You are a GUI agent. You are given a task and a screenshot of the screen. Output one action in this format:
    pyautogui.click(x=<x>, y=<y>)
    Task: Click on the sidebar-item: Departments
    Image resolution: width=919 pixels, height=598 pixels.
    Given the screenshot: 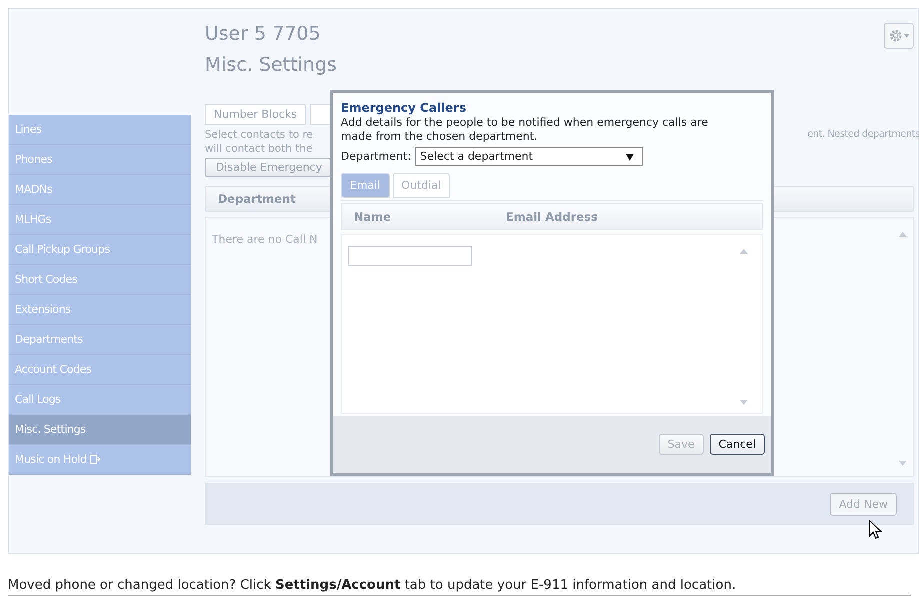 What is the action you would take?
    pyautogui.click(x=100, y=340)
    